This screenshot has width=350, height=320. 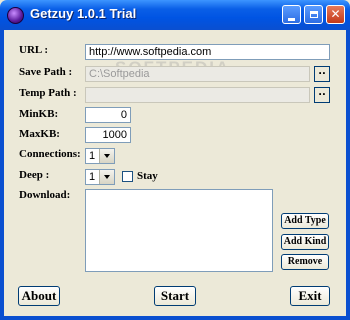 What do you see at coordinates (175, 15) in the screenshot?
I see `title-bar: Getzuy 1.0.1 Trial ✕` at bounding box center [175, 15].